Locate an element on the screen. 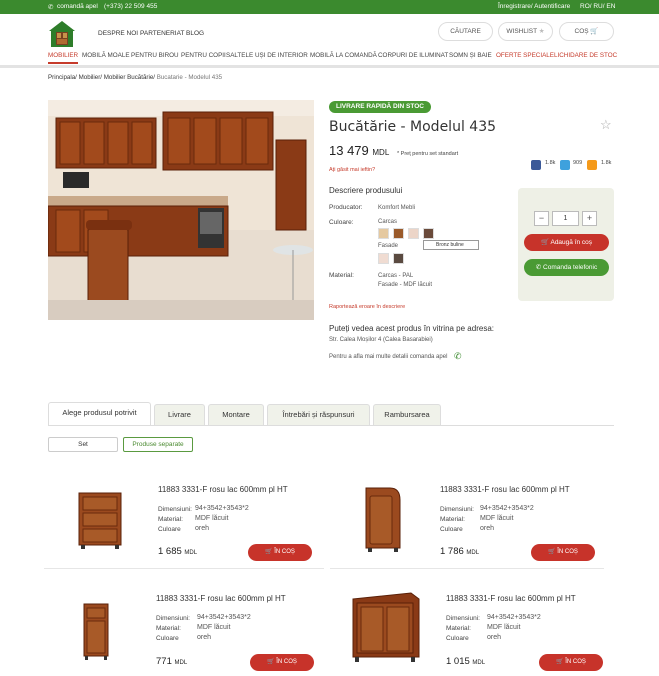 Image resolution: width=659 pixels, height=676 pixels. nav-pentru-copii: PENTRU COPII is located at coordinates (203, 55).